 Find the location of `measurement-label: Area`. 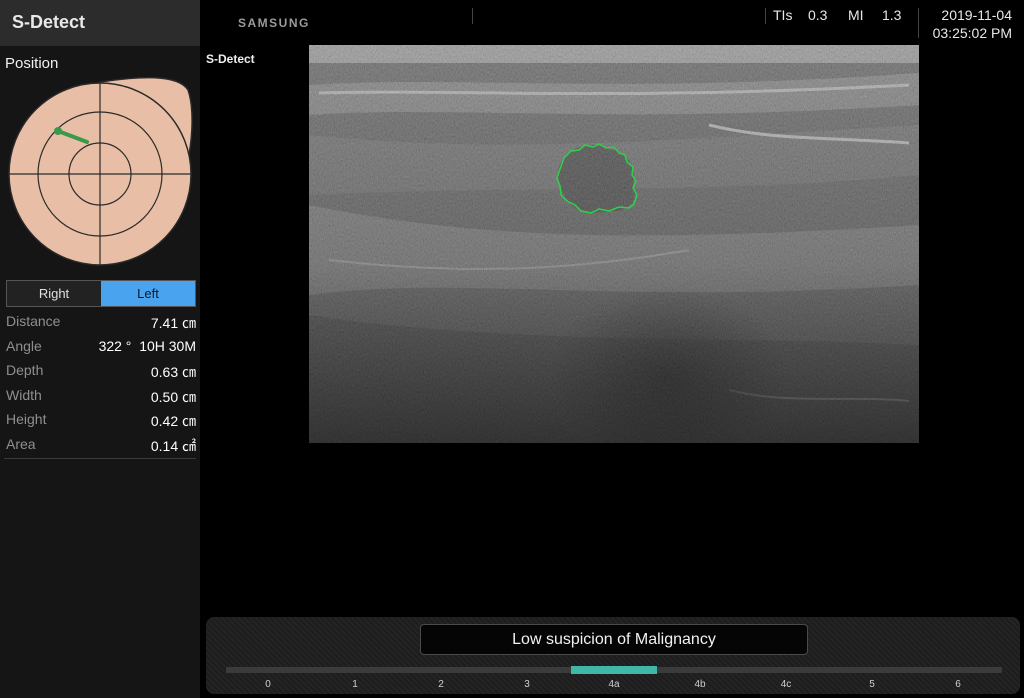

measurement-label: Area is located at coordinates (21, 443).